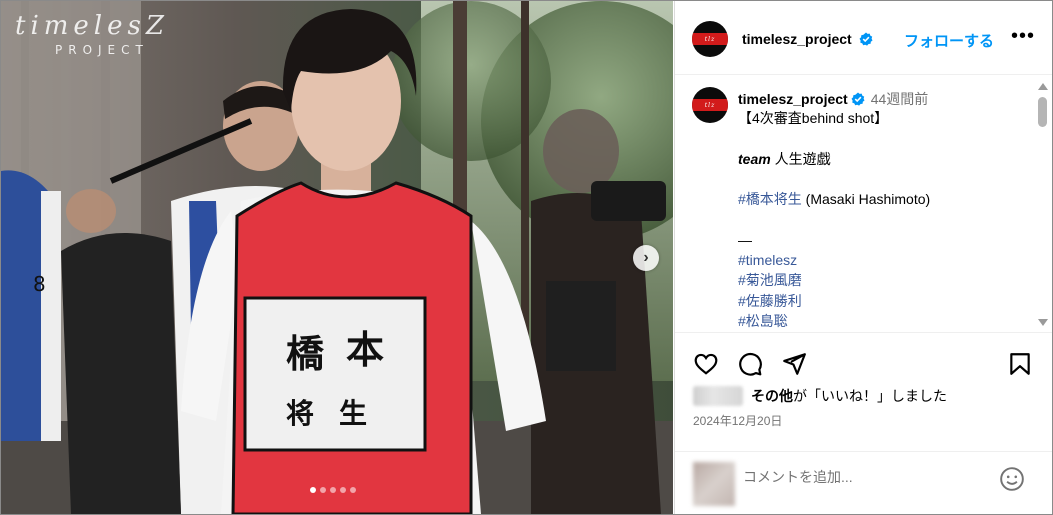 Image resolution: width=1053 pixels, height=515 pixels. What do you see at coordinates (300, 413) in the screenshot?
I see `bib-char-3: 将` at bounding box center [300, 413].